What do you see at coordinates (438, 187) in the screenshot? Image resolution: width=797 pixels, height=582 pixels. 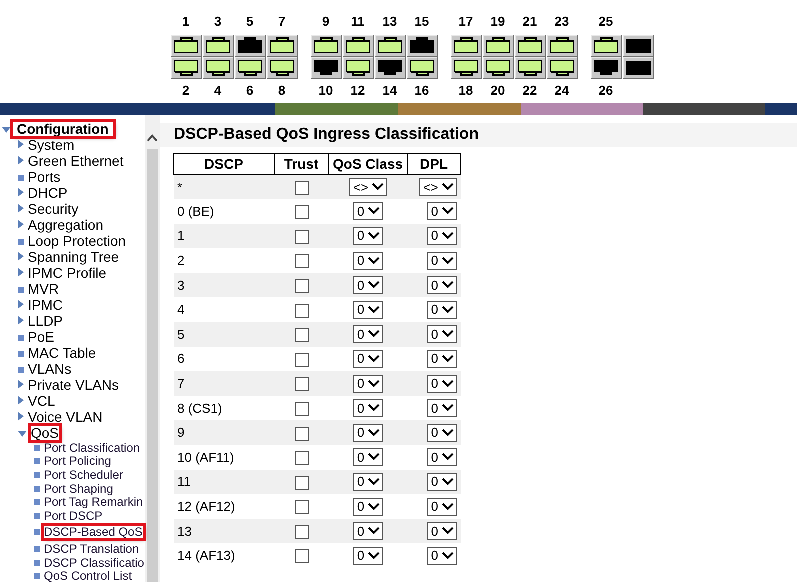 I see `dpl-select: <>` at bounding box center [438, 187].